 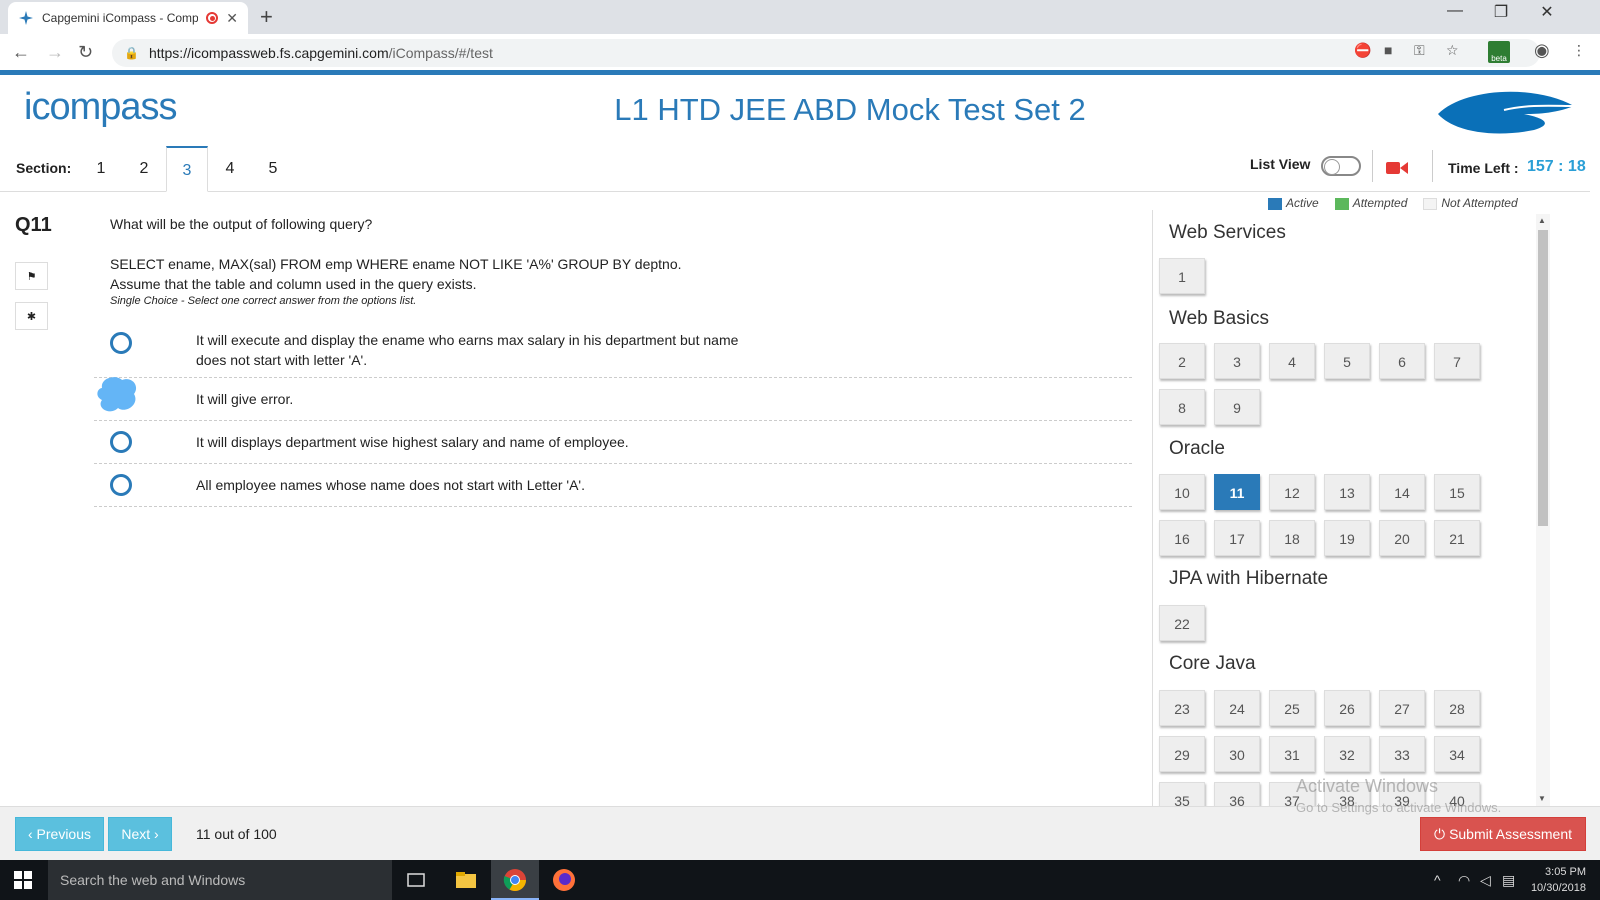 What do you see at coordinates (266, 17) in the screenshot?
I see `new-tab-button: +` at bounding box center [266, 17].